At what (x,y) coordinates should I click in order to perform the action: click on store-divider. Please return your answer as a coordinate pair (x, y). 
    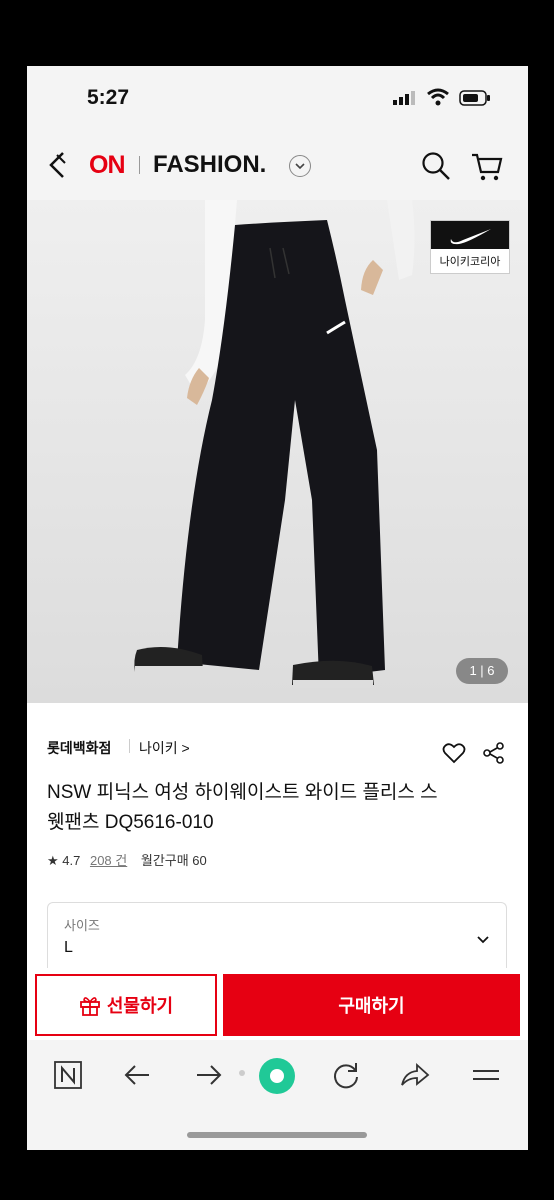
    Looking at the image, I should click on (129, 746).